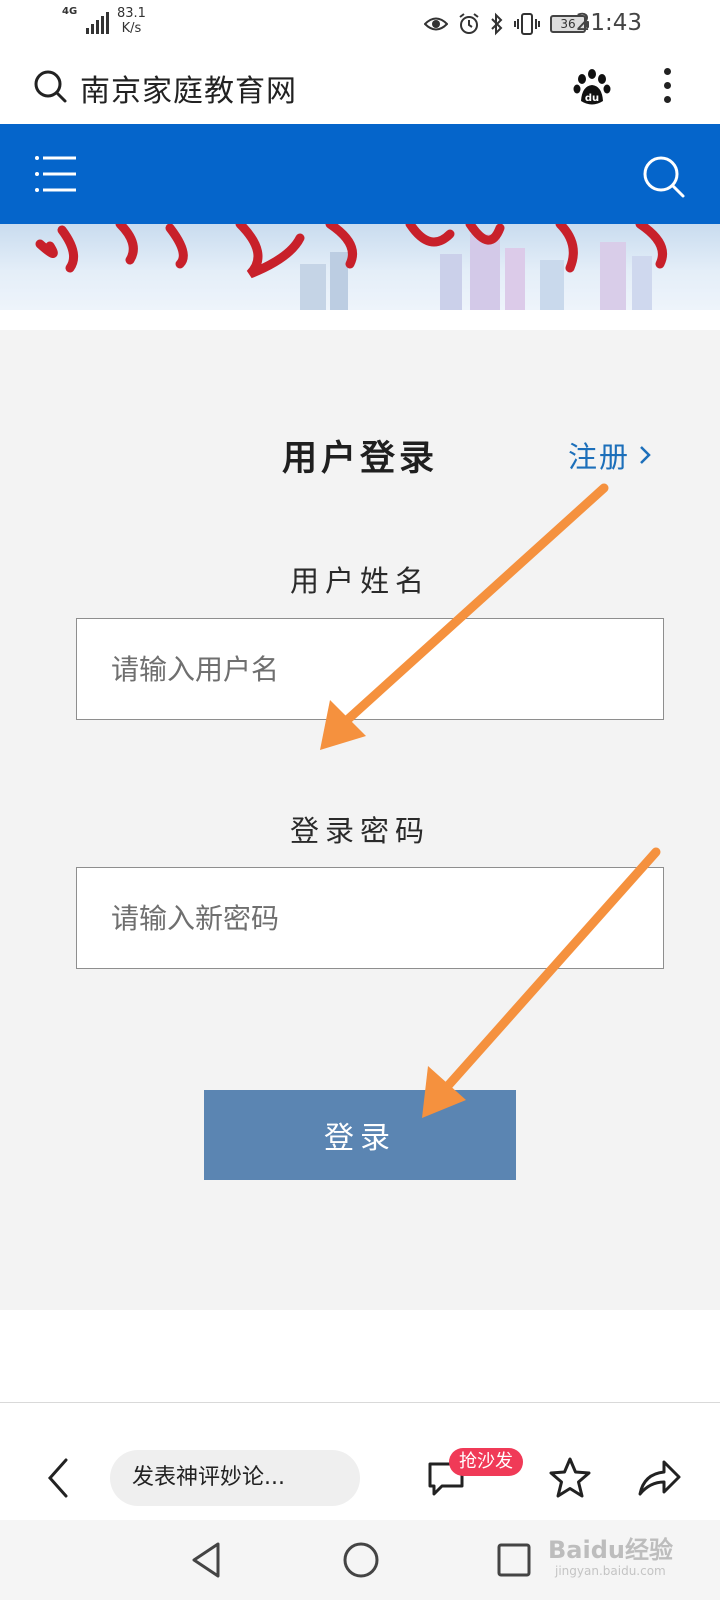  I want to click on network-speed: 83.1 K/s, so click(131, 21).